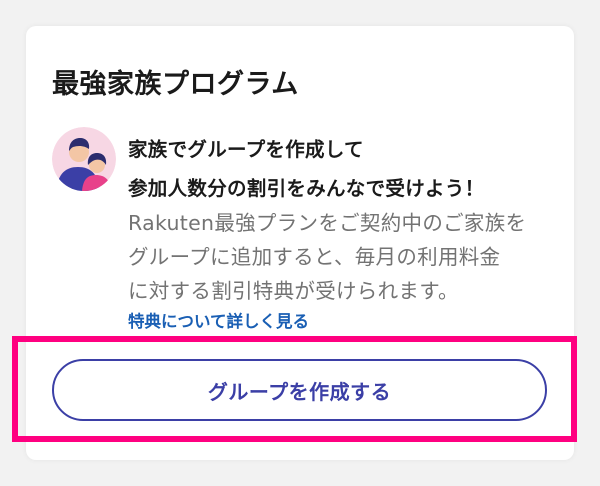 This screenshot has width=600, height=486. What do you see at coordinates (299, 390) in the screenshot?
I see `create-group-button: グループを作成する` at bounding box center [299, 390].